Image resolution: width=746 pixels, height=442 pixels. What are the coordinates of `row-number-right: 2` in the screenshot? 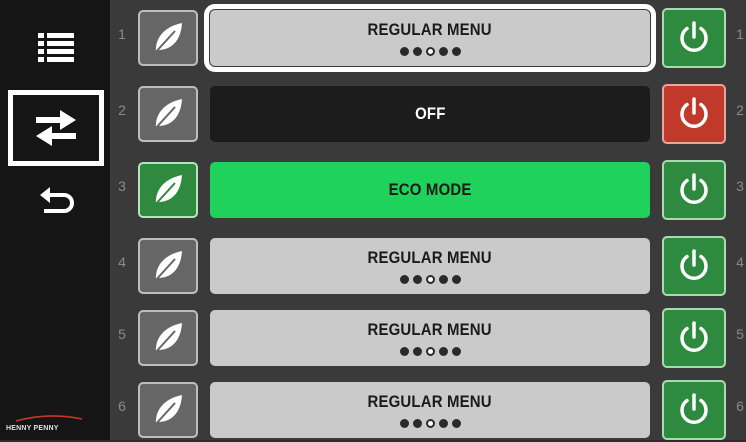 It's located at (740, 110).